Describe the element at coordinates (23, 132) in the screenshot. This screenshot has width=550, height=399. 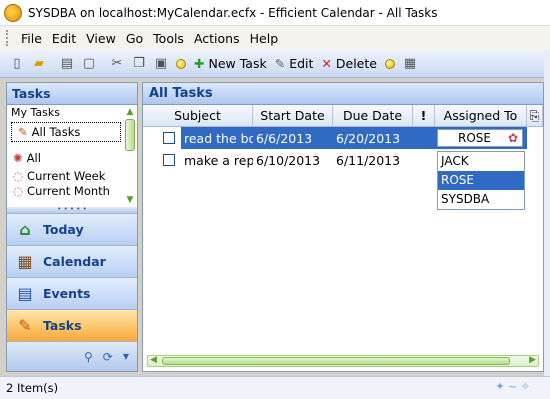
I see `task-list-icon: ✎` at that location.